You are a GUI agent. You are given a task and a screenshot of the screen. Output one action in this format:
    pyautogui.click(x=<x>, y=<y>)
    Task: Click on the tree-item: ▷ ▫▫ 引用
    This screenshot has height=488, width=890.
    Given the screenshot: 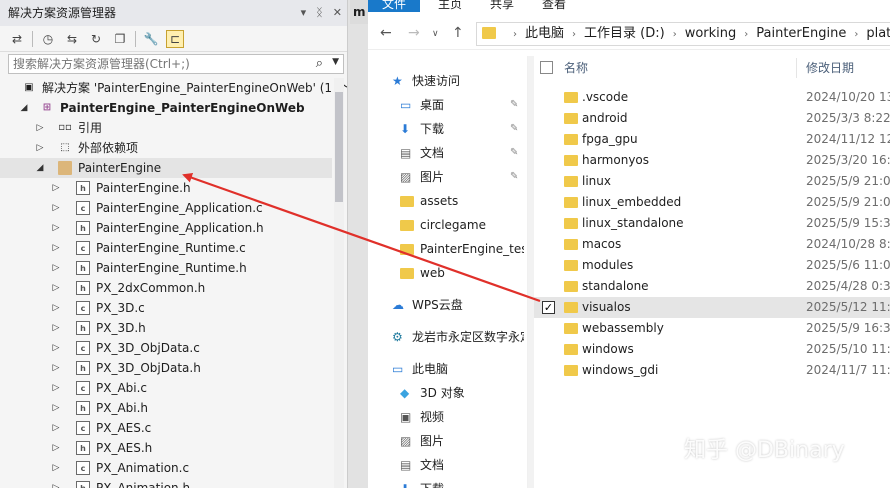 What is the action you would take?
    pyautogui.click(x=166, y=128)
    